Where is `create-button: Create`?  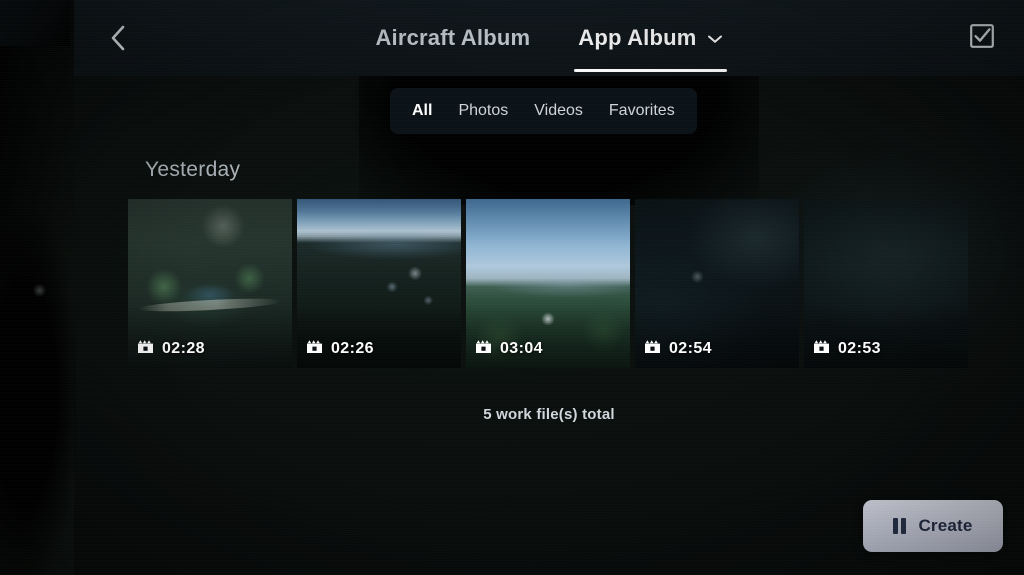 create-button: Create is located at coordinates (933, 526).